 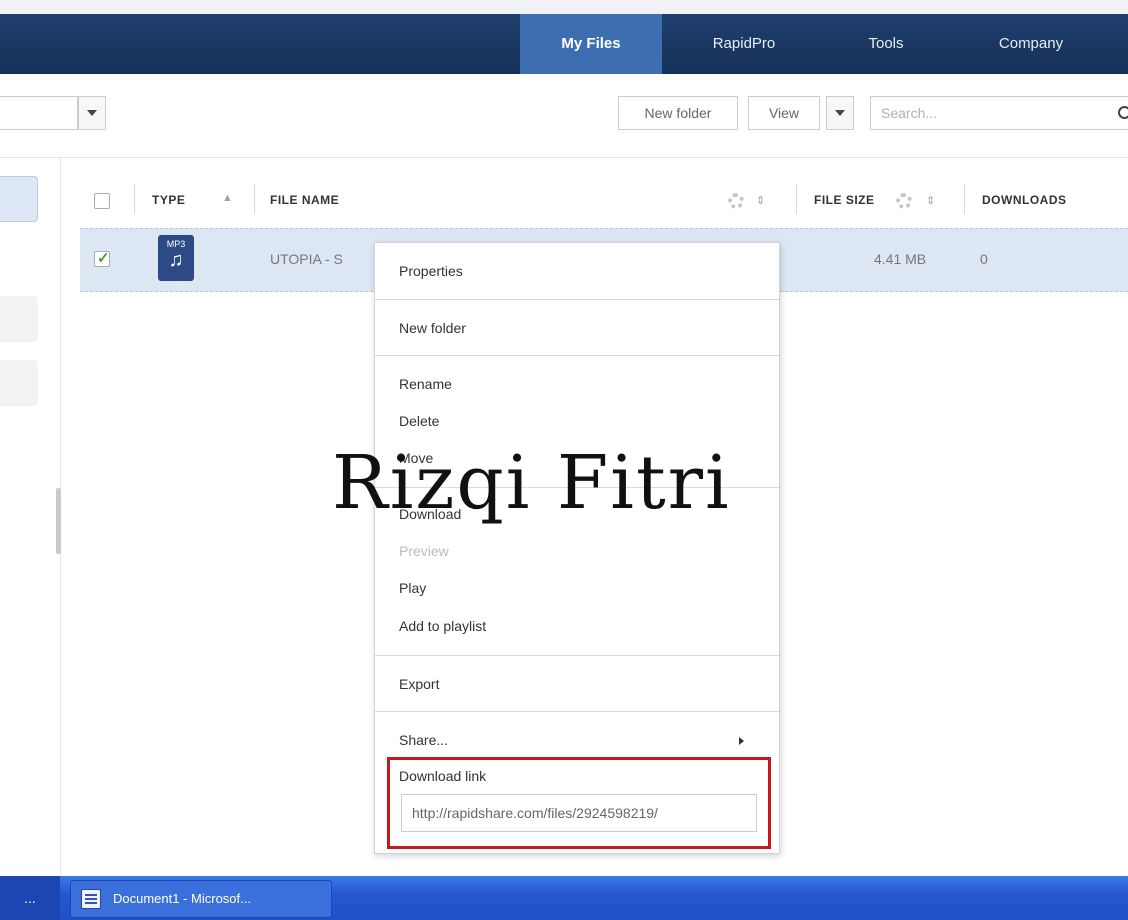 I want to click on menu-item-delete: Delete, so click(x=419, y=421).